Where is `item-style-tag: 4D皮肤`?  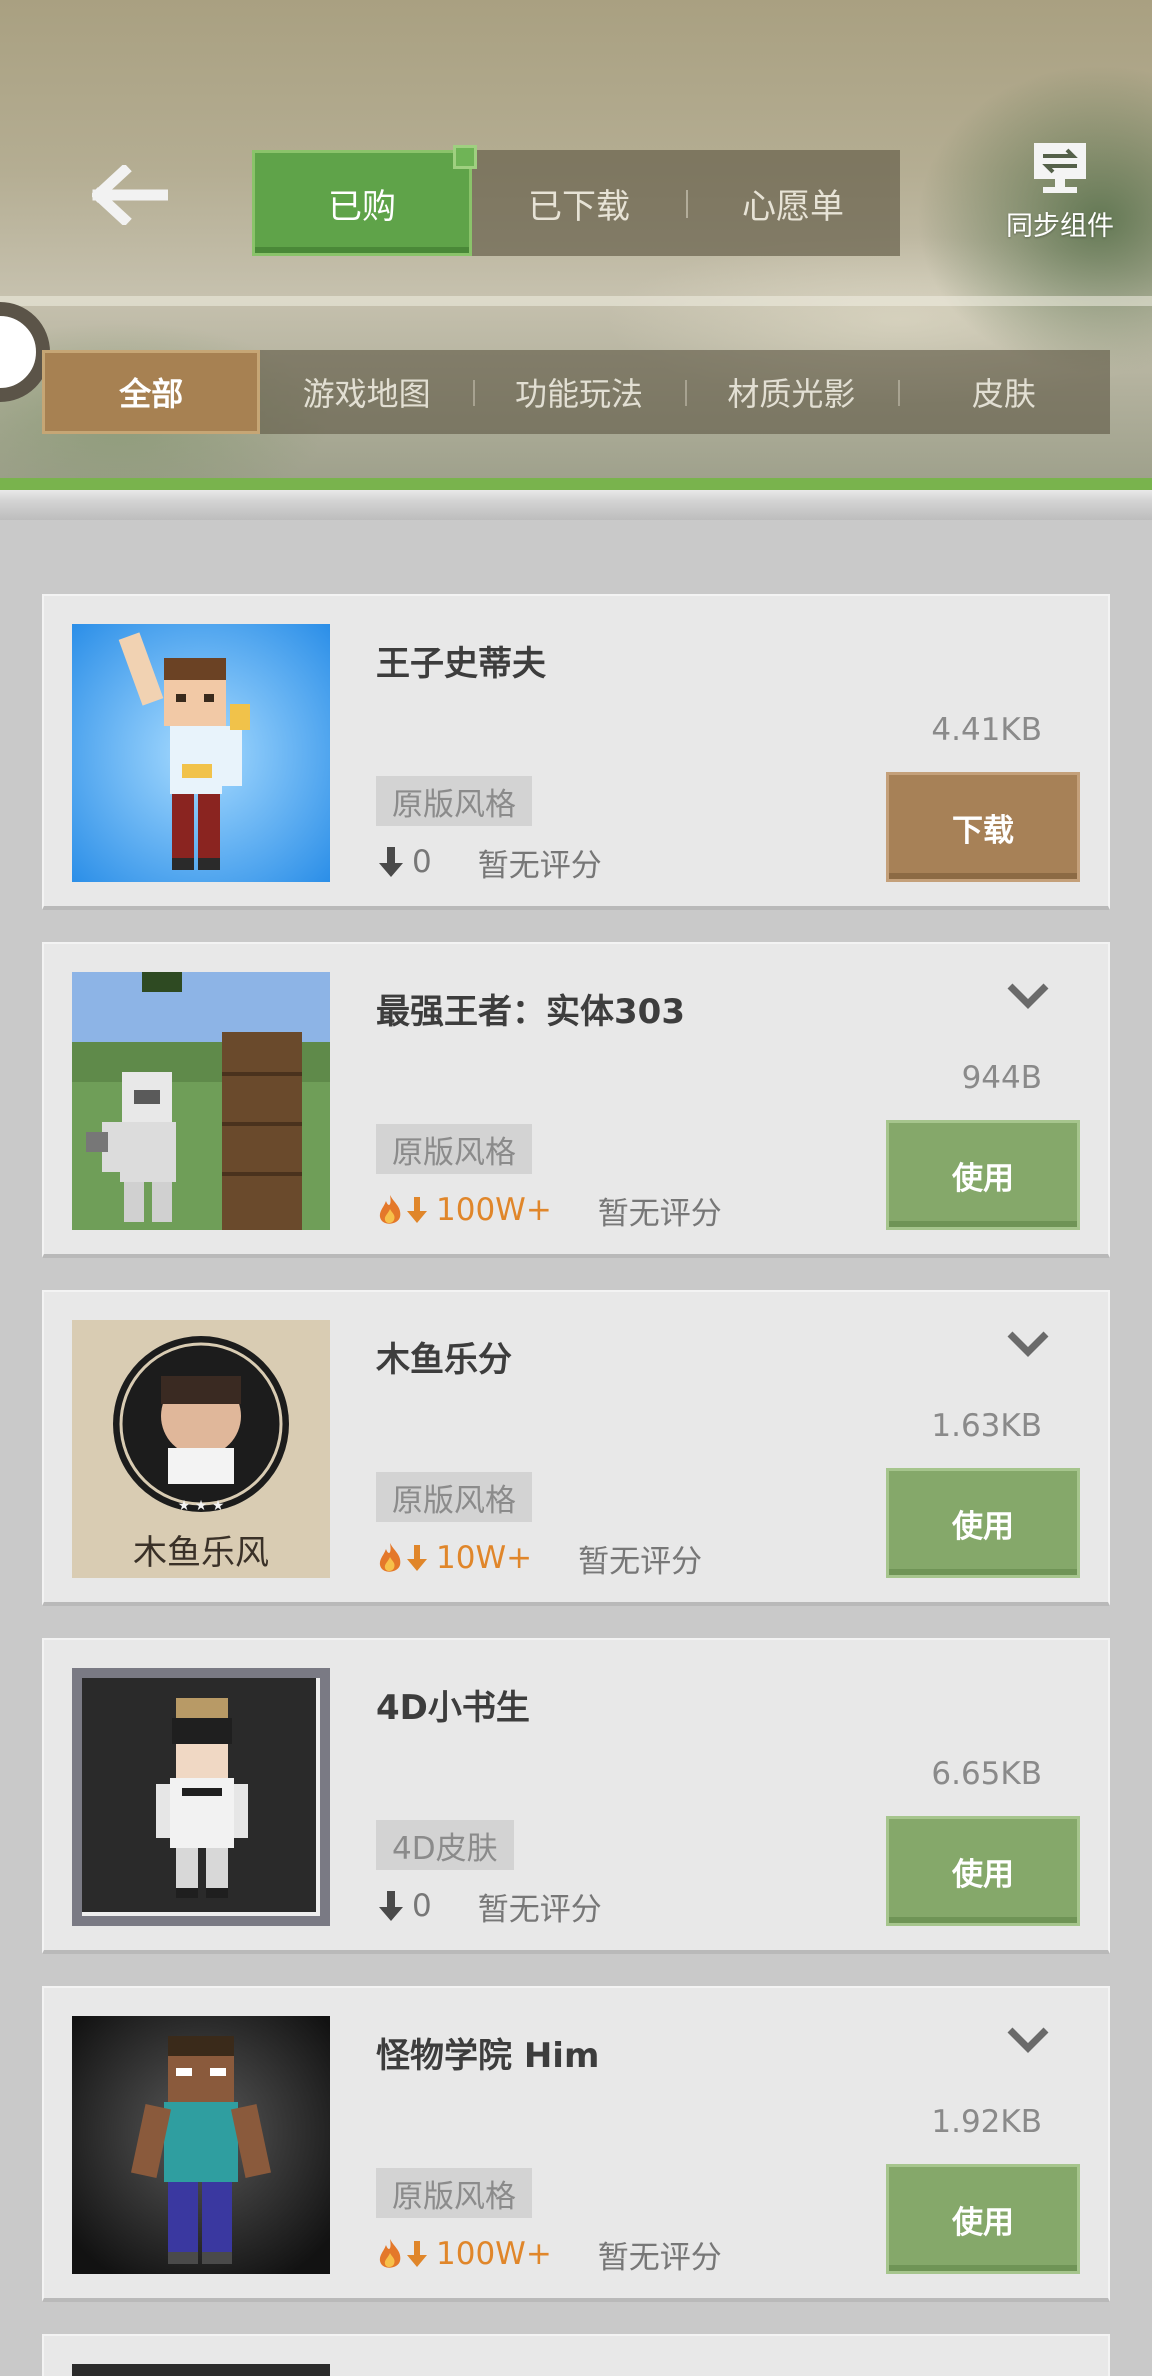 item-style-tag: 4D皮肤 is located at coordinates (445, 1845).